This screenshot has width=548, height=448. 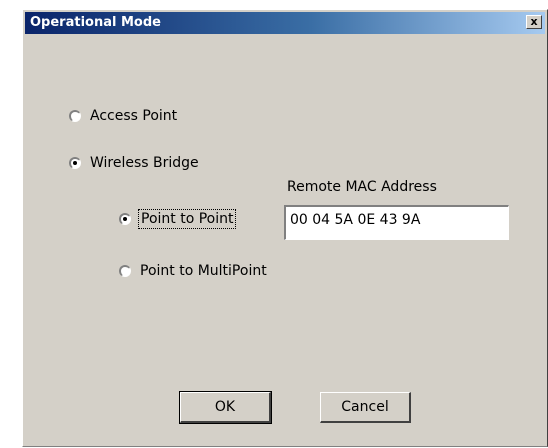 I want to click on access-point-radio, so click(x=75, y=116).